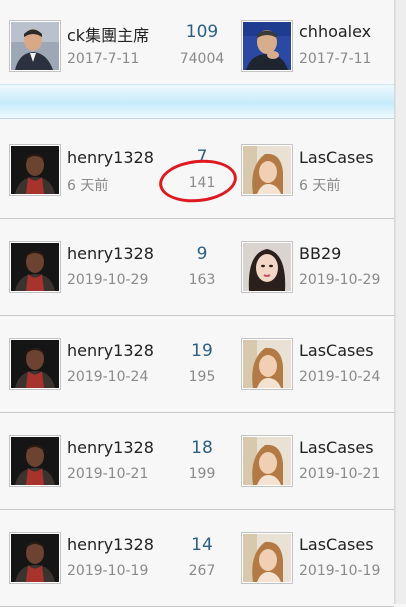 Image resolution: width=406 pixels, height=607 pixels. What do you see at coordinates (335, 59) in the screenshot?
I see `last-reply-date: 2017-7-11` at bounding box center [335, 59].